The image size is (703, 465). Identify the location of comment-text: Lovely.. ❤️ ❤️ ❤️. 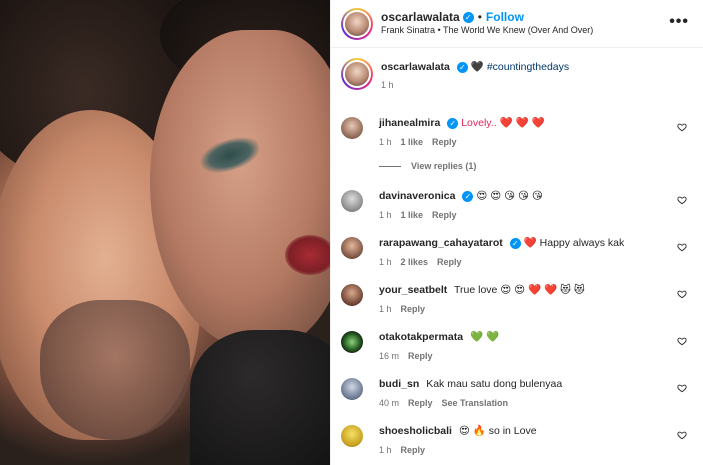
(503, 123).